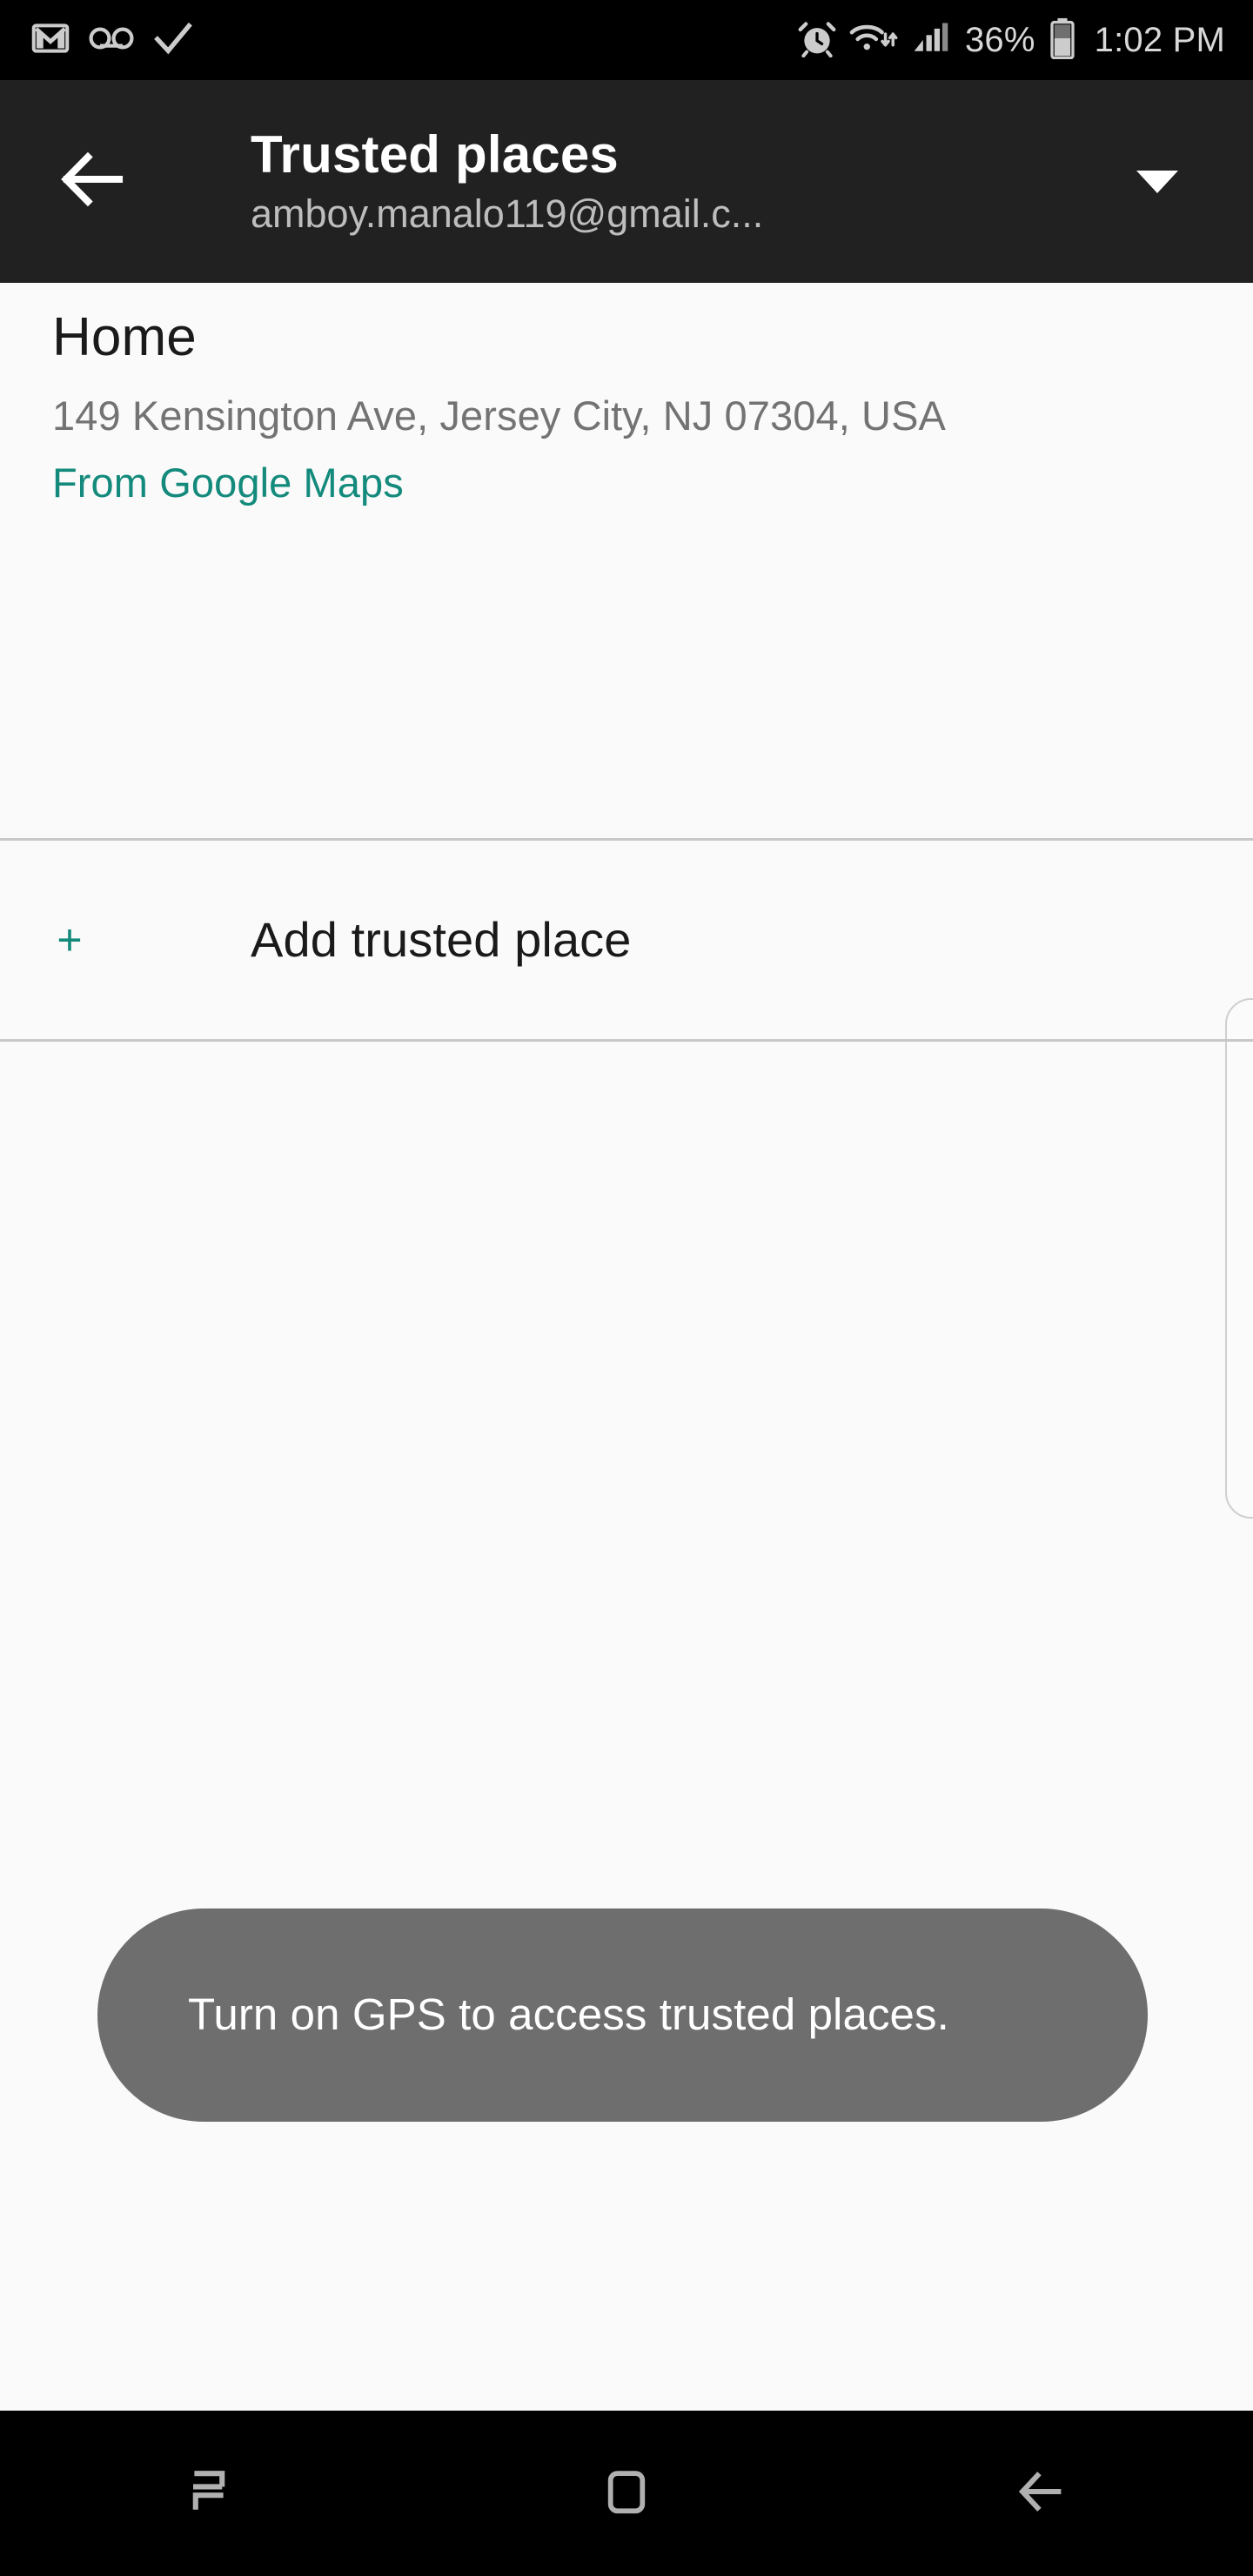 The width and height of the screenshot is (1253, 2576). Describe the element at coordinates (626, 482) in the screenshot. I see `place-source-link: From Google Maps` at that location.